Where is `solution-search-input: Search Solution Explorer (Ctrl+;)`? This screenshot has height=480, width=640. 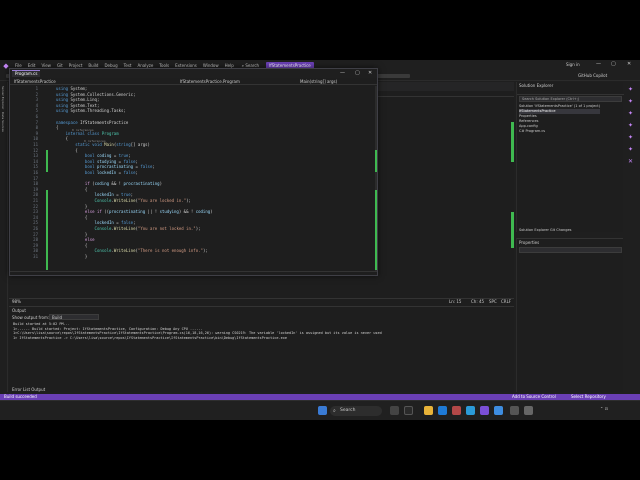
solution-search-input: Search Solution Explorer (Ctrl+;) is located at coordinates (570, 99).